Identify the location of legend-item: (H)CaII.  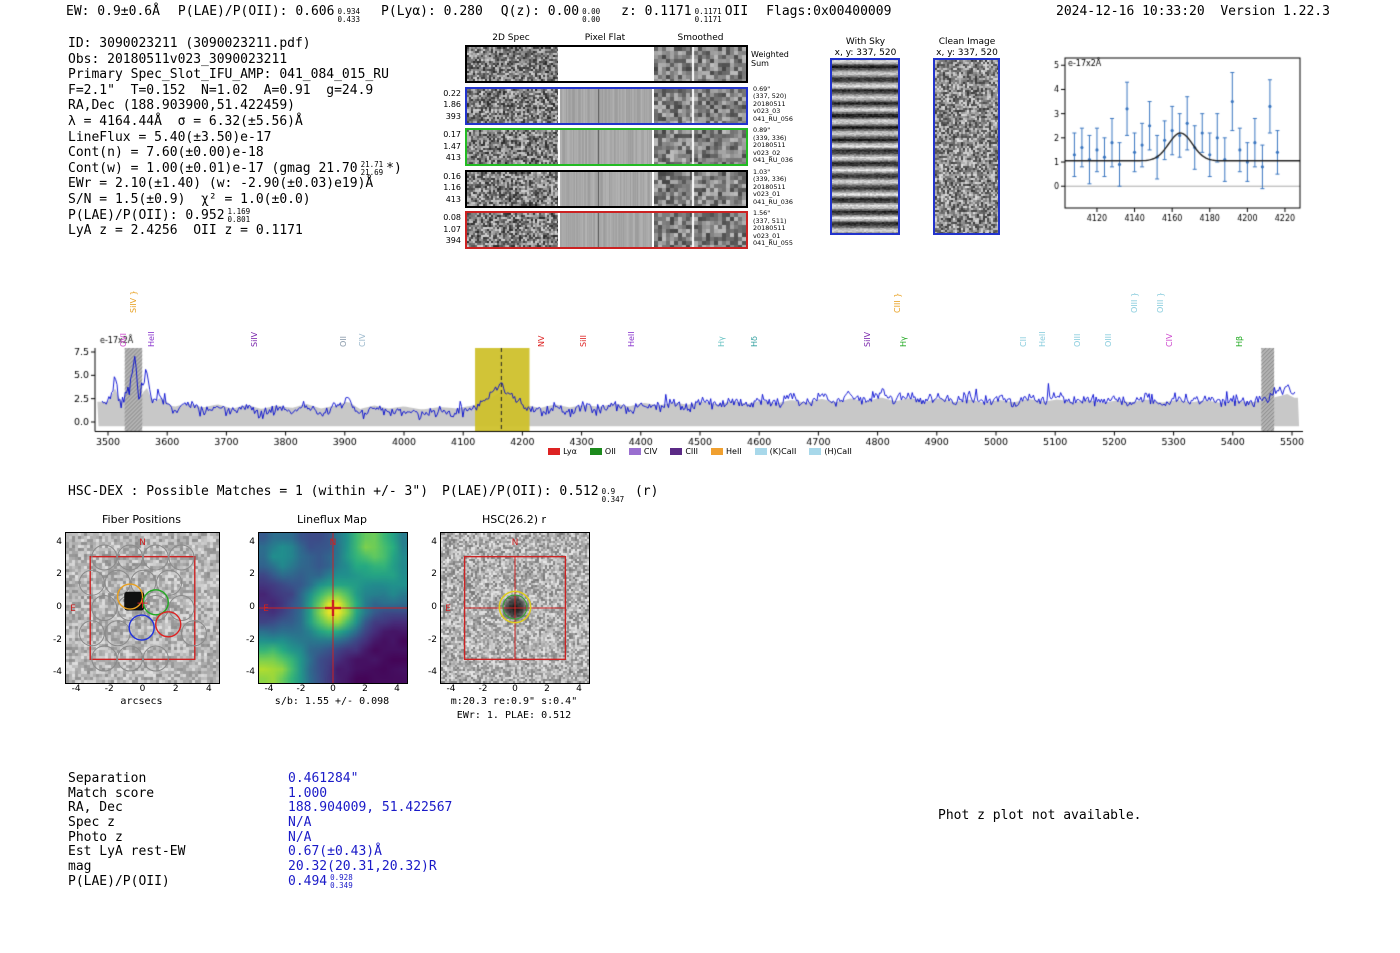
(830, 451).